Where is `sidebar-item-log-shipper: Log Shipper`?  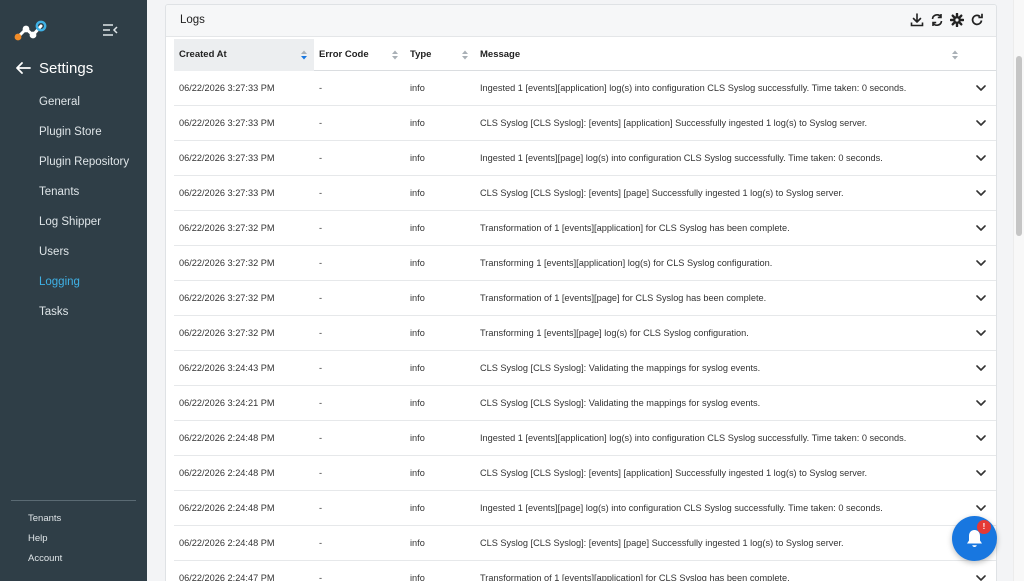
sidebar-item-log-shipper: Log Shipper is located at coordinates (73, 222).